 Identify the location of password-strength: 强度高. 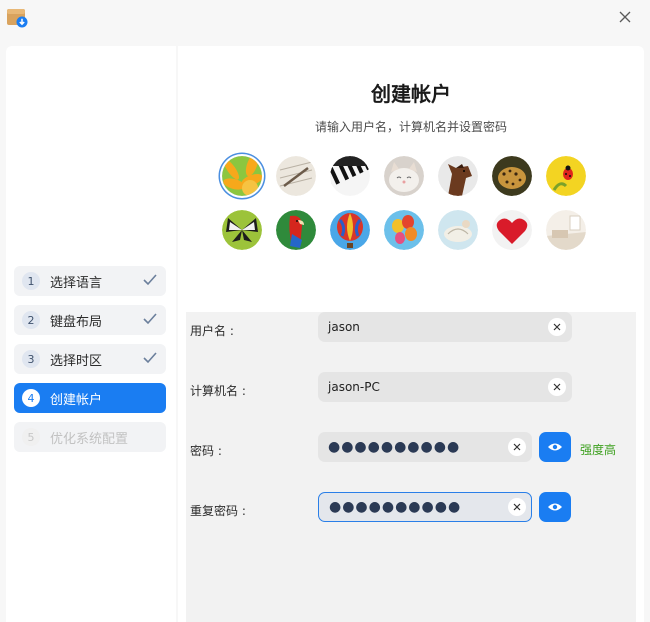
(598, 450).